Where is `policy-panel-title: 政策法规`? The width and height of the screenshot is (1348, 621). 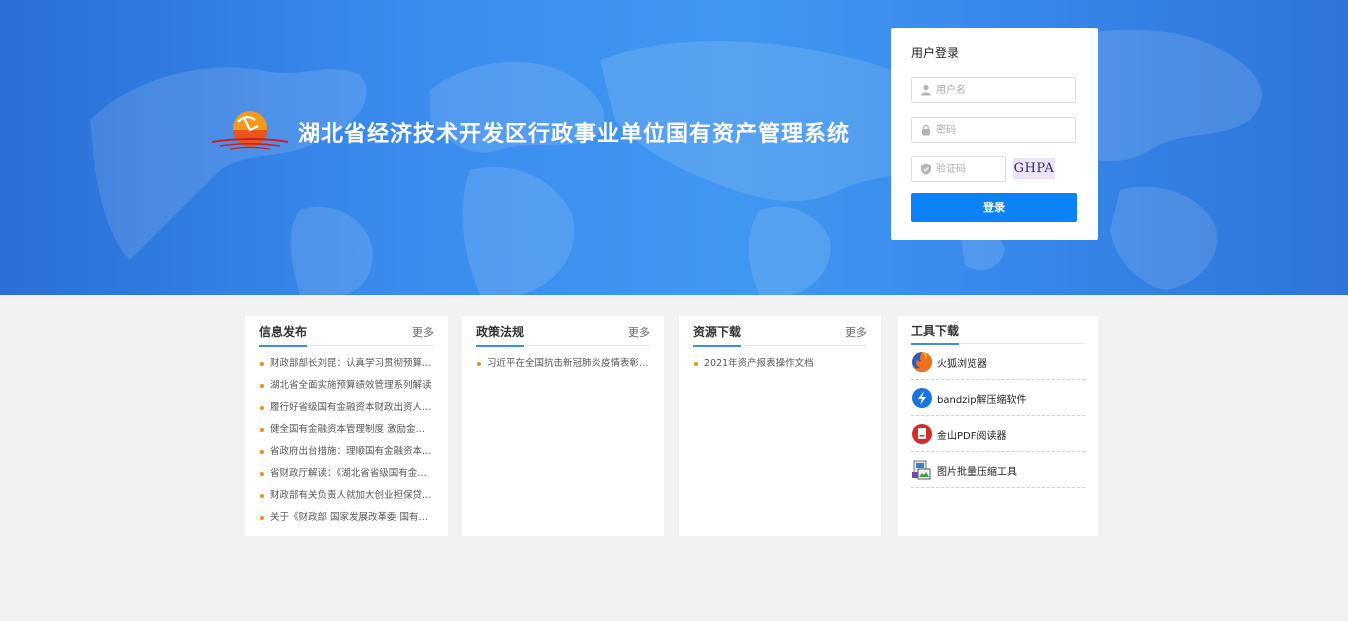
policy-panel-title: 政策法规 is located at coordinates (500, 335).